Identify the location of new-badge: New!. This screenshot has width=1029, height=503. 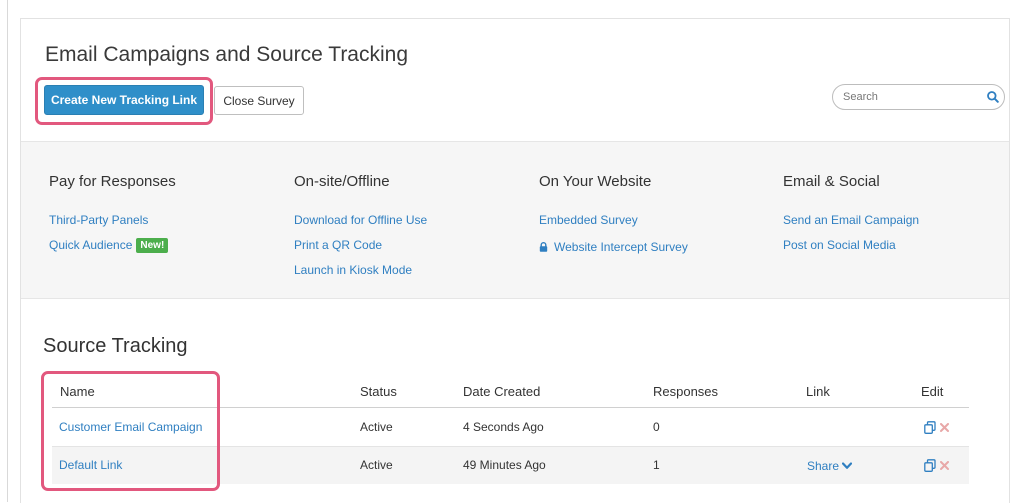
(152, 245).